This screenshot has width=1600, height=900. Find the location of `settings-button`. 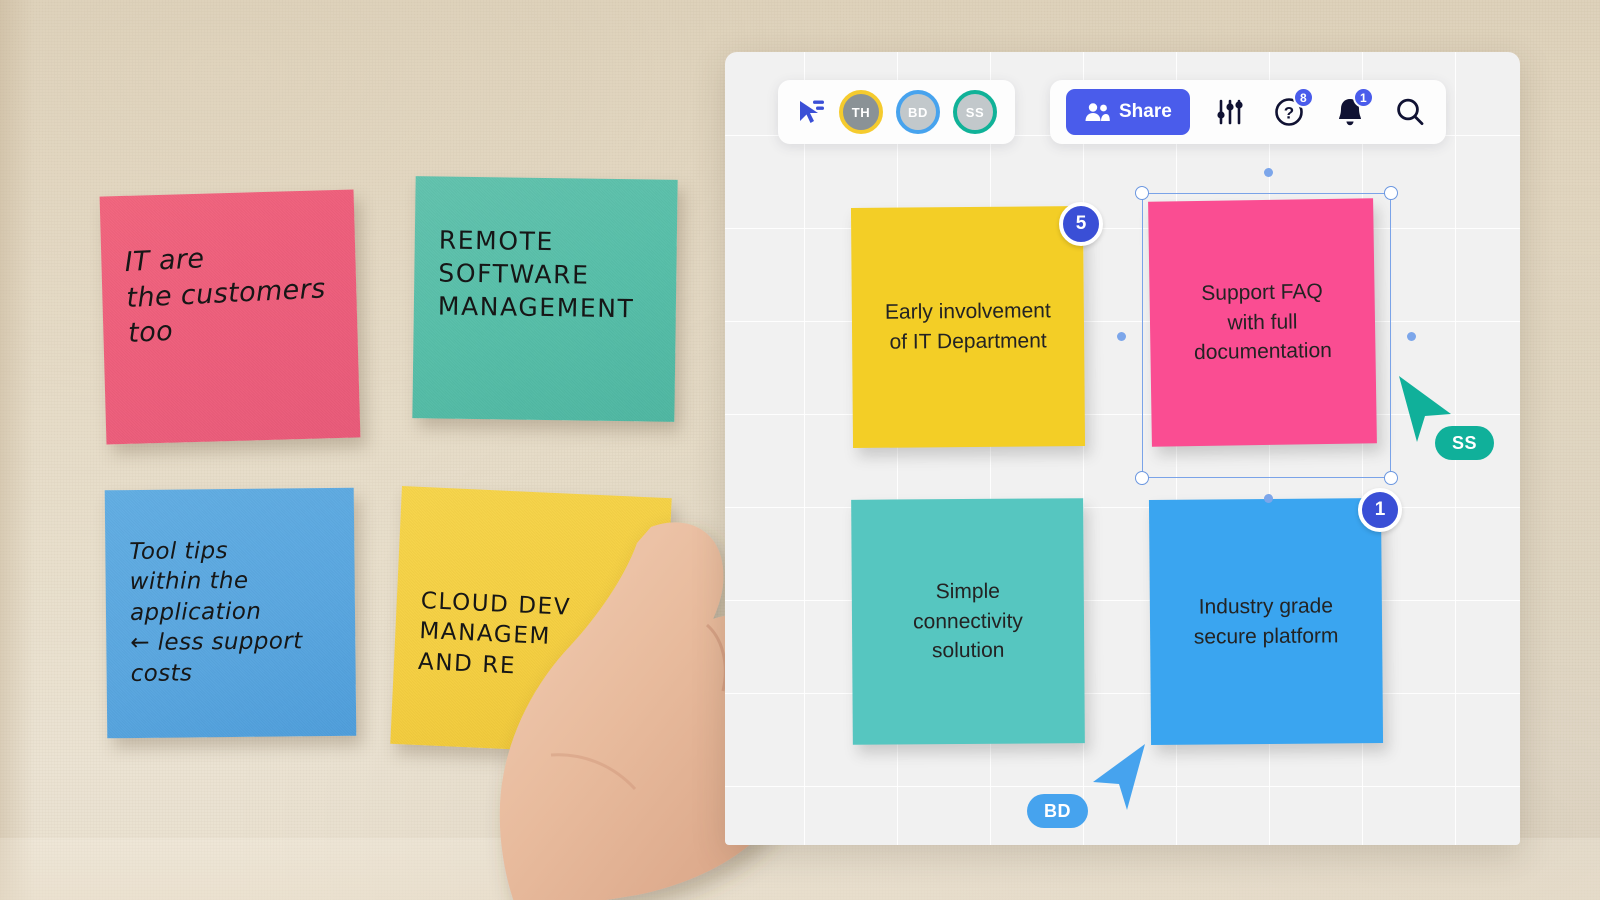

settings-button is located at coordinates (1230, 112).